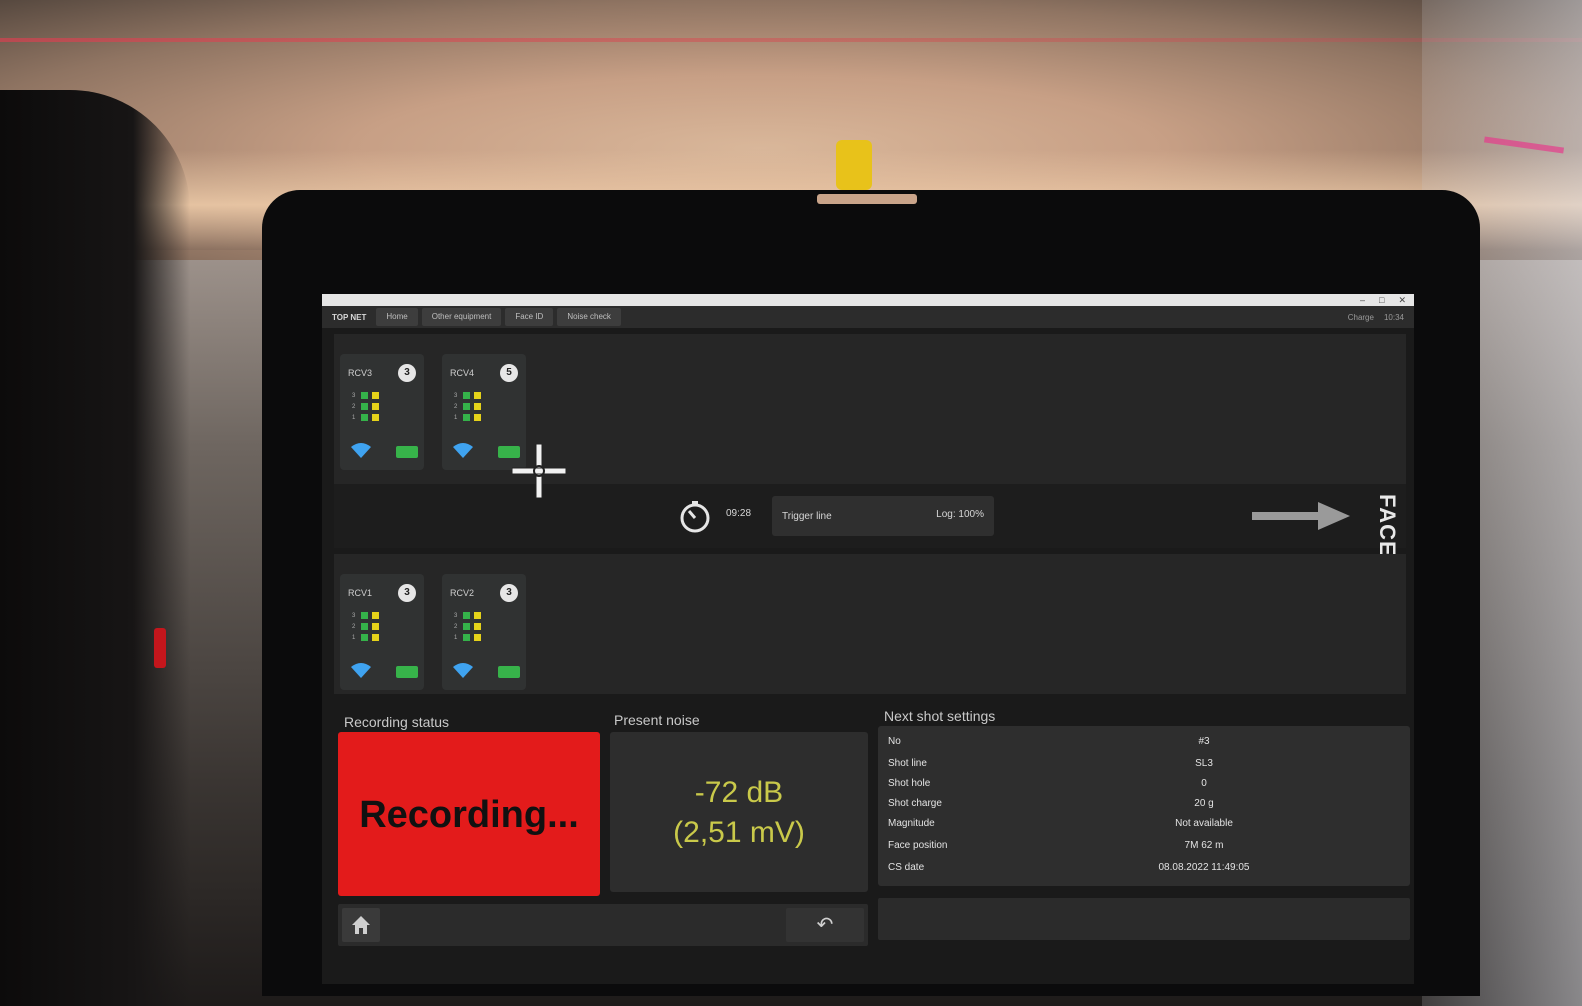 This screenshot has width=1582, height=1006. I want to click on setting-value: SL3, so click(1204, 763).